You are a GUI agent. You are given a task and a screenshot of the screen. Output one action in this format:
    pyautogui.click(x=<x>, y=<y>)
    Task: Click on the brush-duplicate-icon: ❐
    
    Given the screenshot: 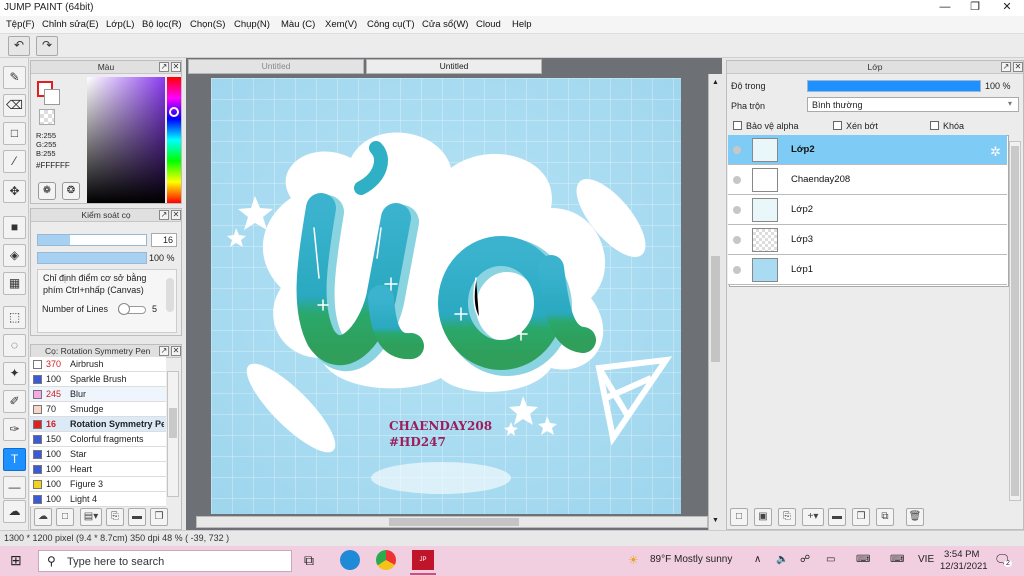 What is the action you would take?
    pyautogui.click(x=159, y=517)
    